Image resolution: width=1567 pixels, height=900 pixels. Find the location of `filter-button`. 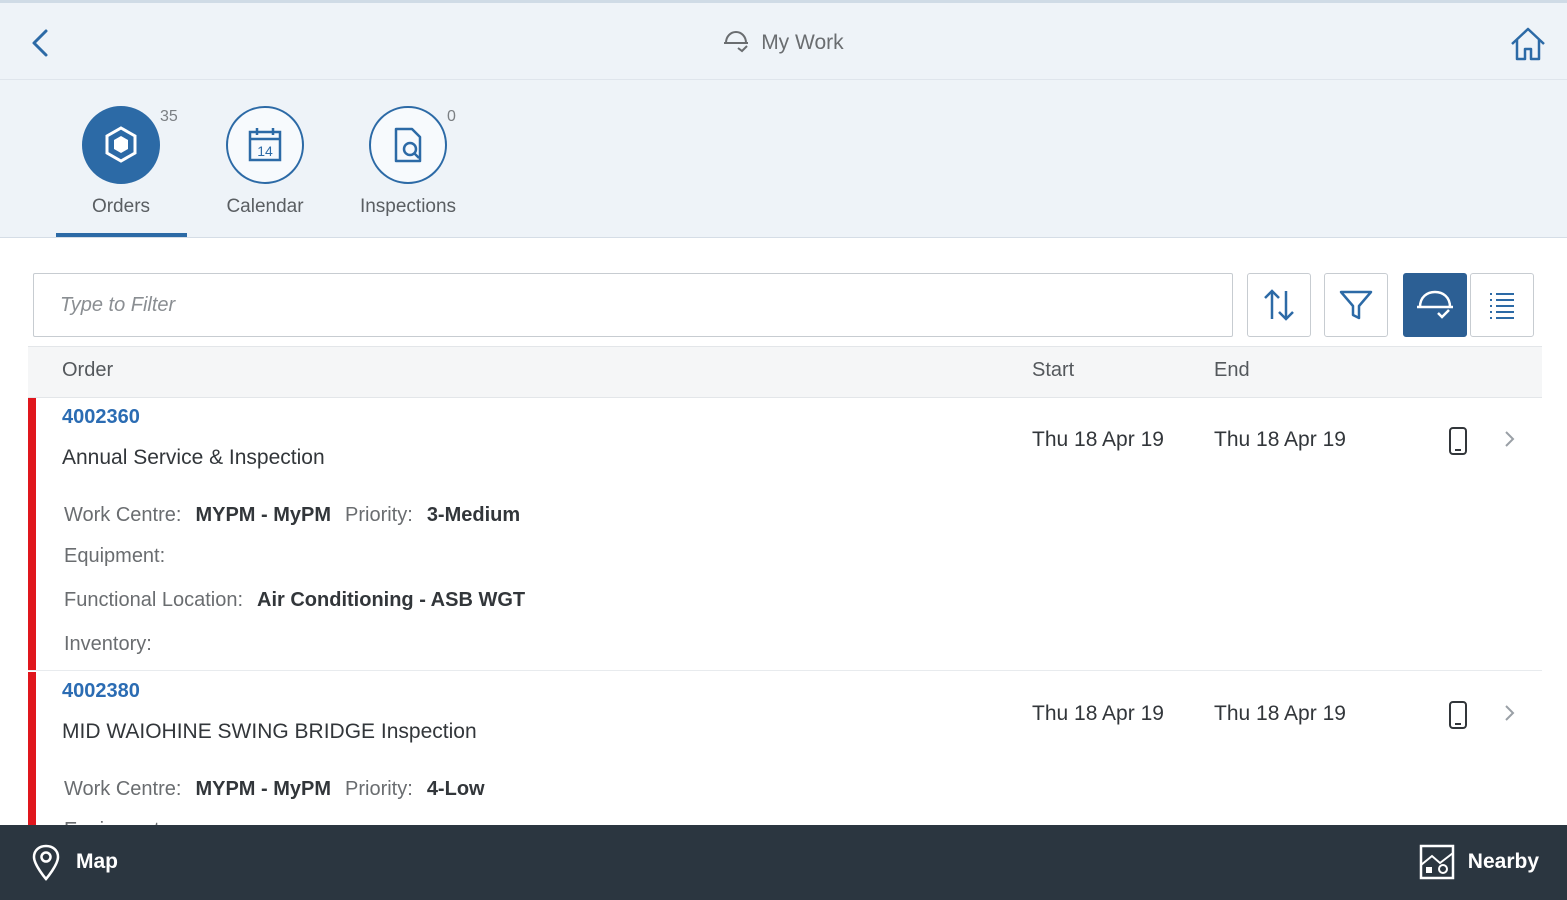

filter-button is located at coordinates (1356, 305).